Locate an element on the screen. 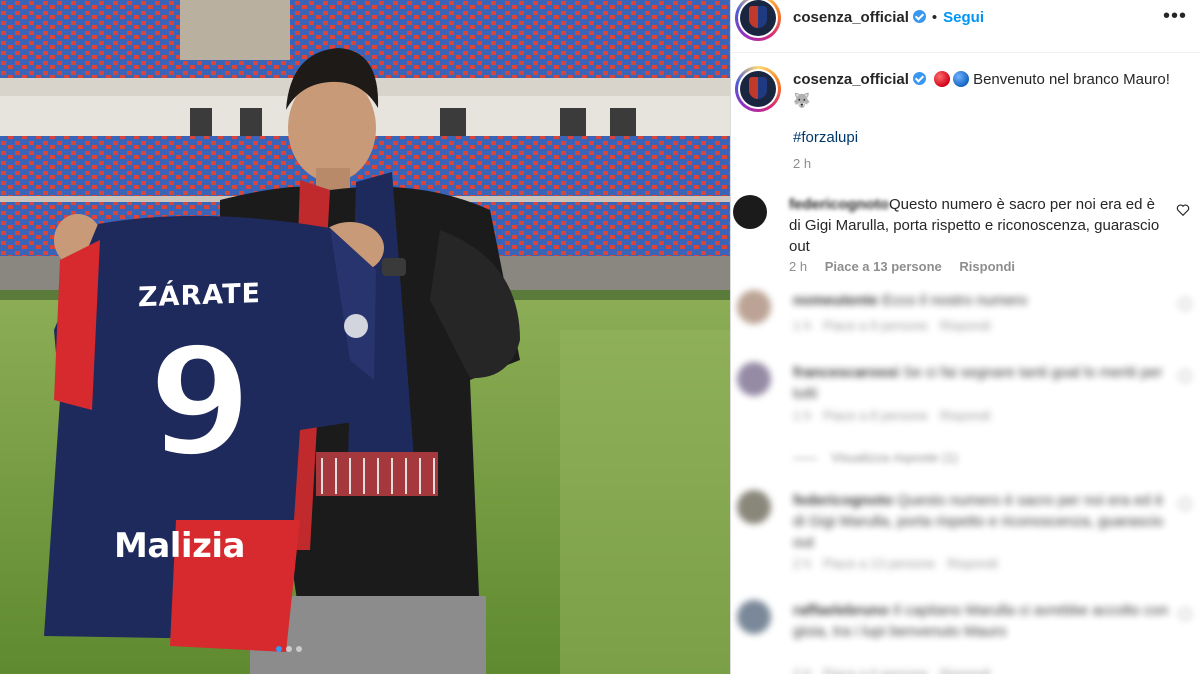 The width and height of the screenshot is (1200, 674). comment-username: nomeutente is located at coordinates (835, 300).